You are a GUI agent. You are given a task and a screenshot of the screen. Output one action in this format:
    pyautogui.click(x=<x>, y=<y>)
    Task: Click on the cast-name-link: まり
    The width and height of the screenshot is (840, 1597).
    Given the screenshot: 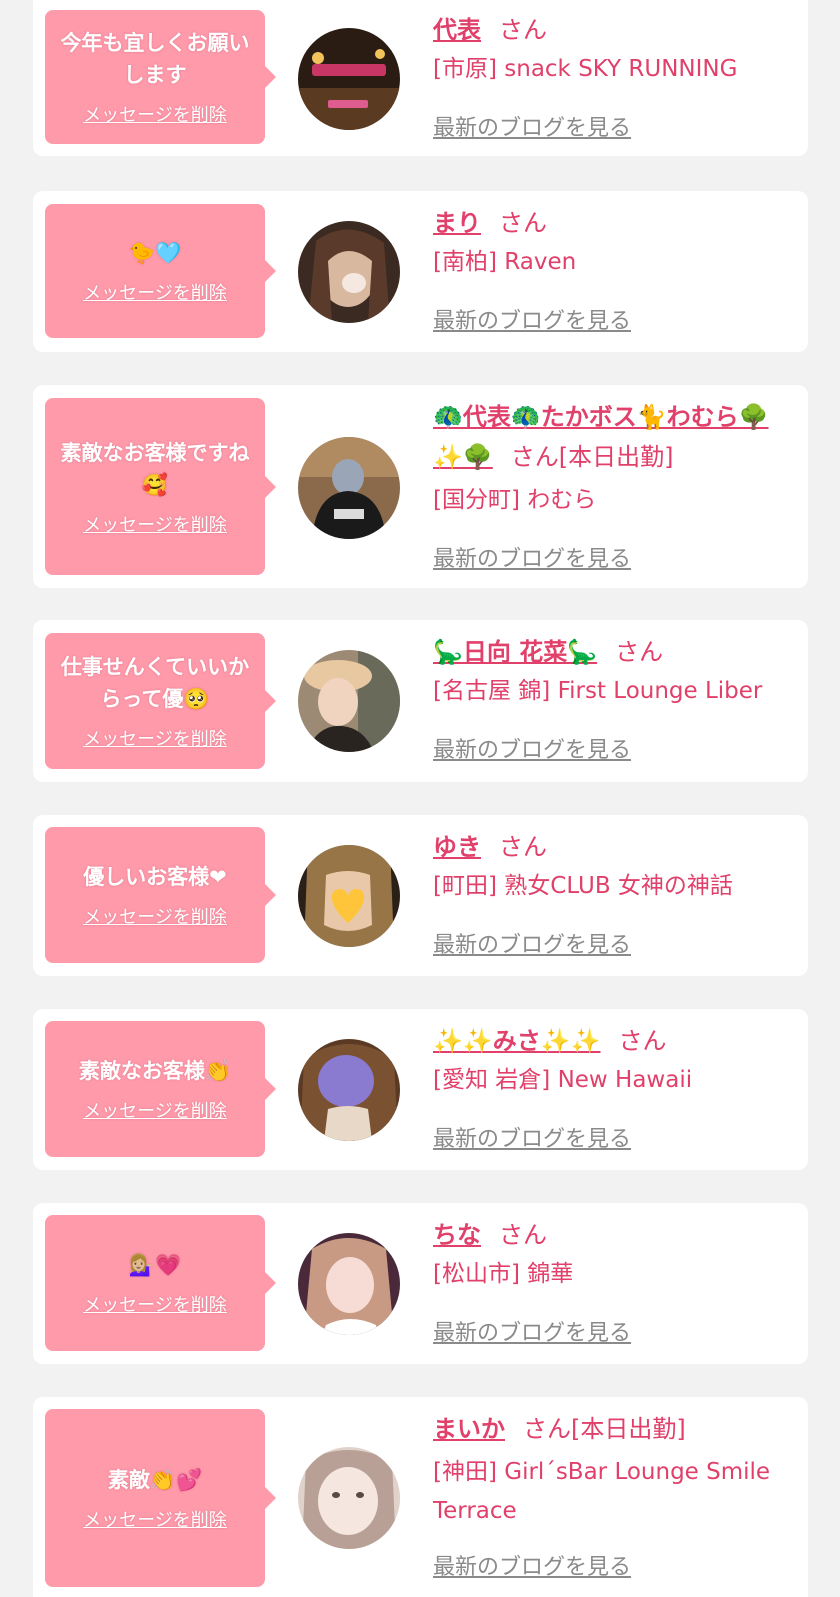 What is the action you would take?
    pyautogui.click(x=457, y=223)
    